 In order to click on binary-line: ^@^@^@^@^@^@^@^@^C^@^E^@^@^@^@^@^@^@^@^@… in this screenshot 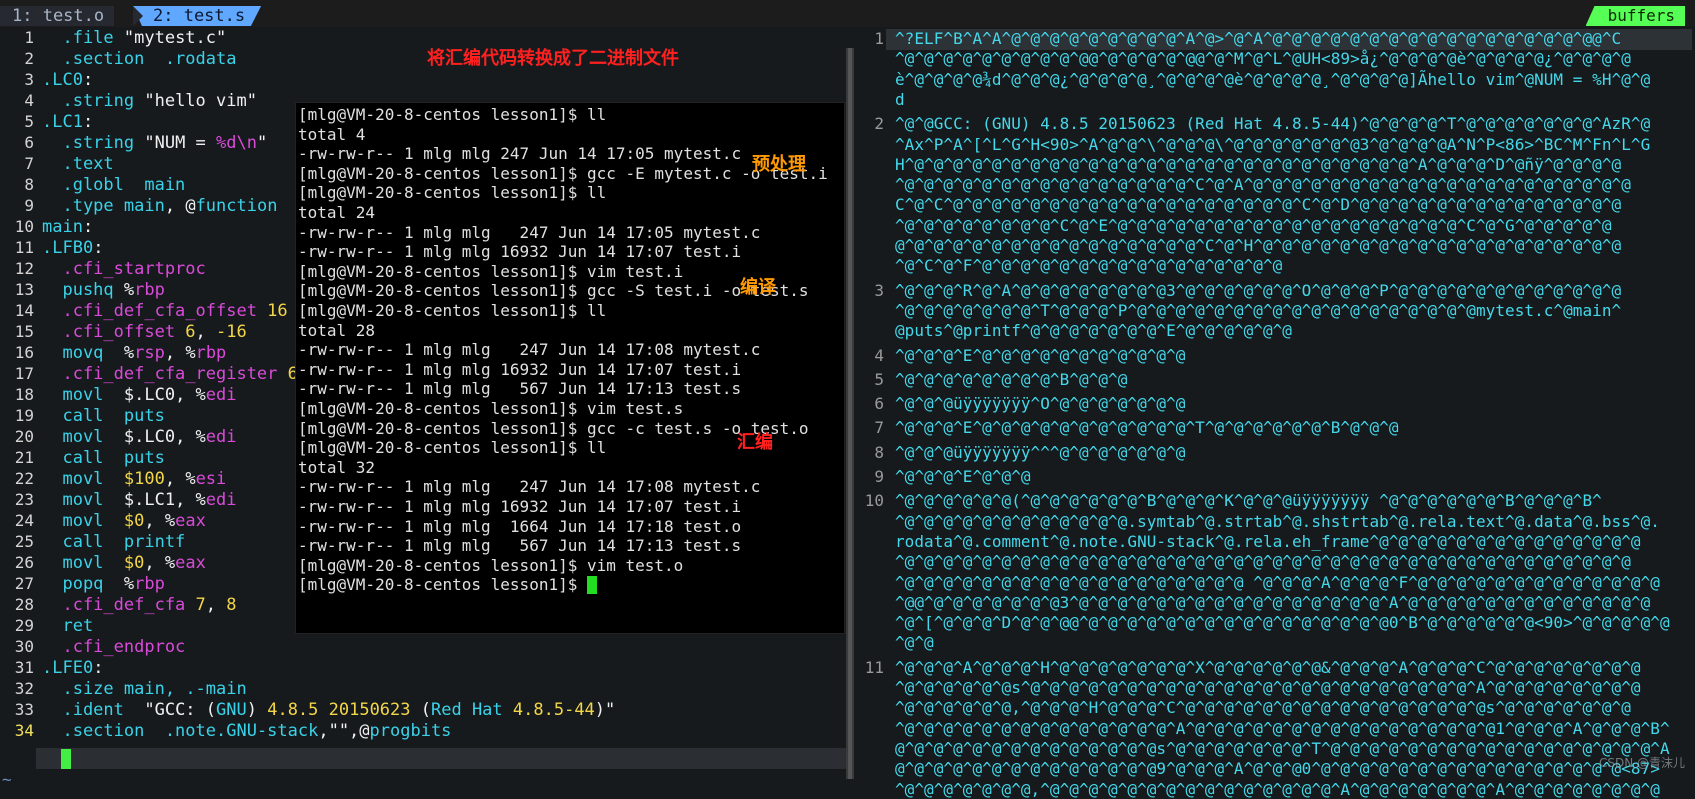, I will do `click(1253, 225)`.